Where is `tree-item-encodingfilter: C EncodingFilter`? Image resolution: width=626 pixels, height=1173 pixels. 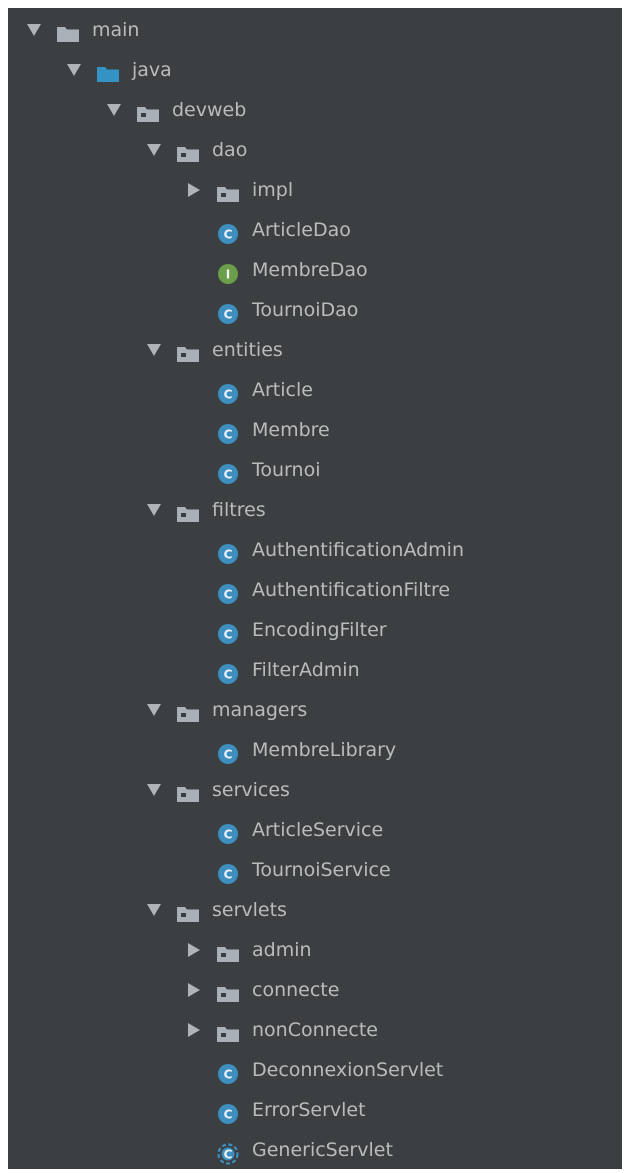 tree-item-encodingfilter: C EncodingFilter is located at coordinates (315, 630).